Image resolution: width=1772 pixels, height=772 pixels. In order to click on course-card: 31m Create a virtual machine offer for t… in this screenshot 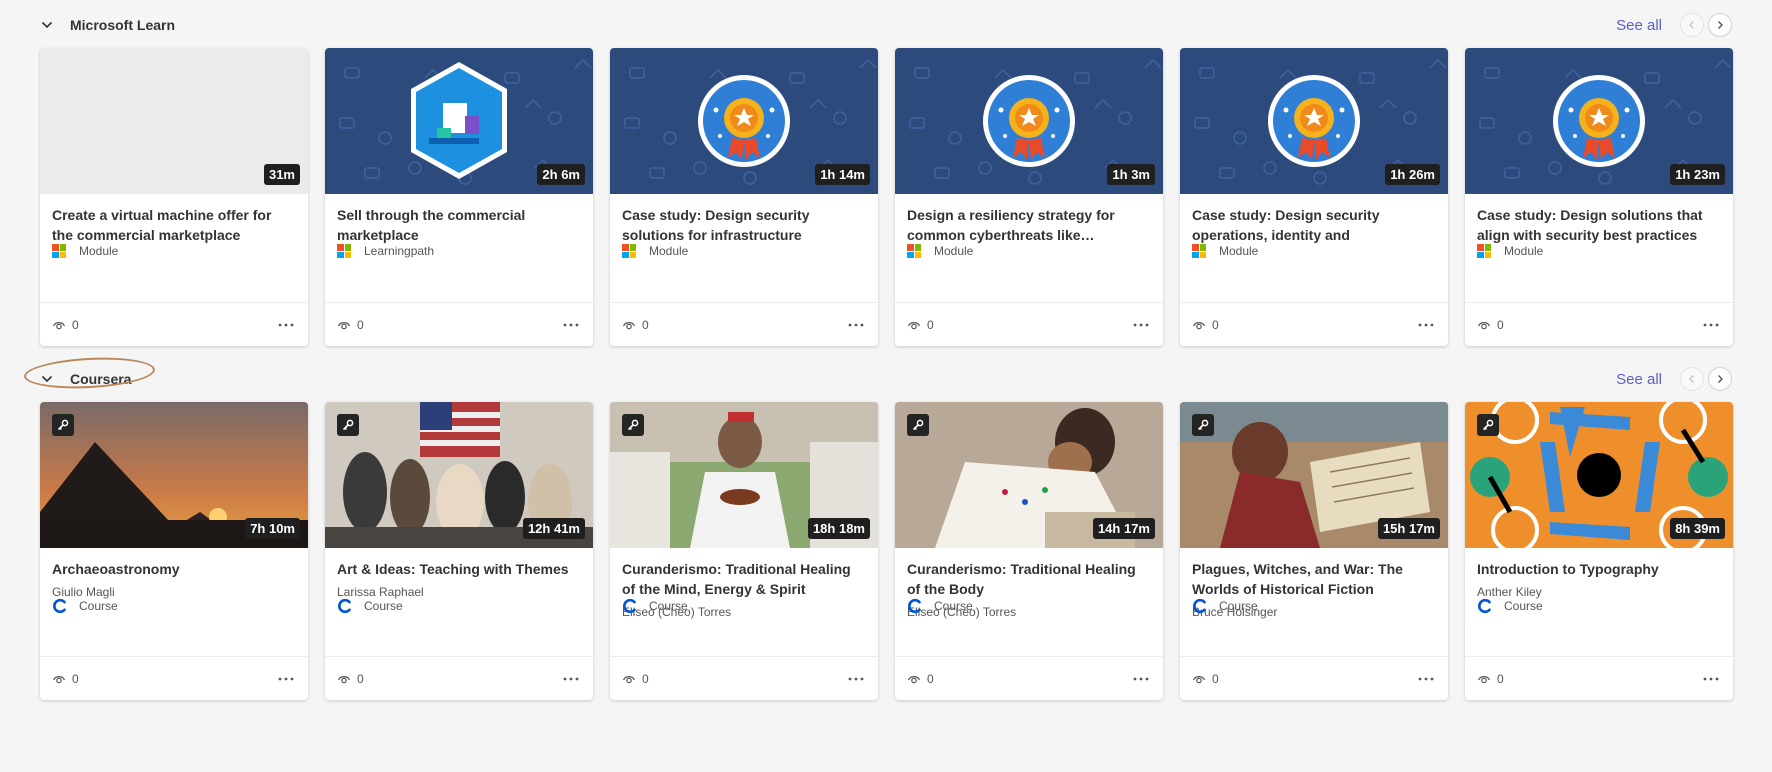, I will do `click(174, 197)`.